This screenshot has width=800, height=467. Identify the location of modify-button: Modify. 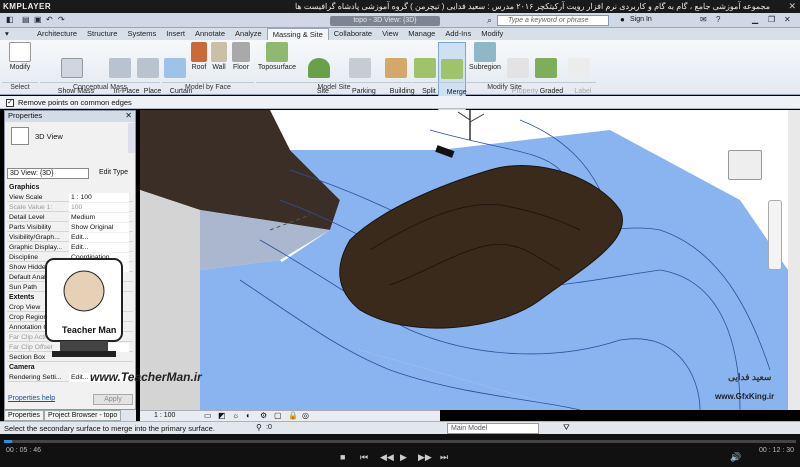
(20, 57).